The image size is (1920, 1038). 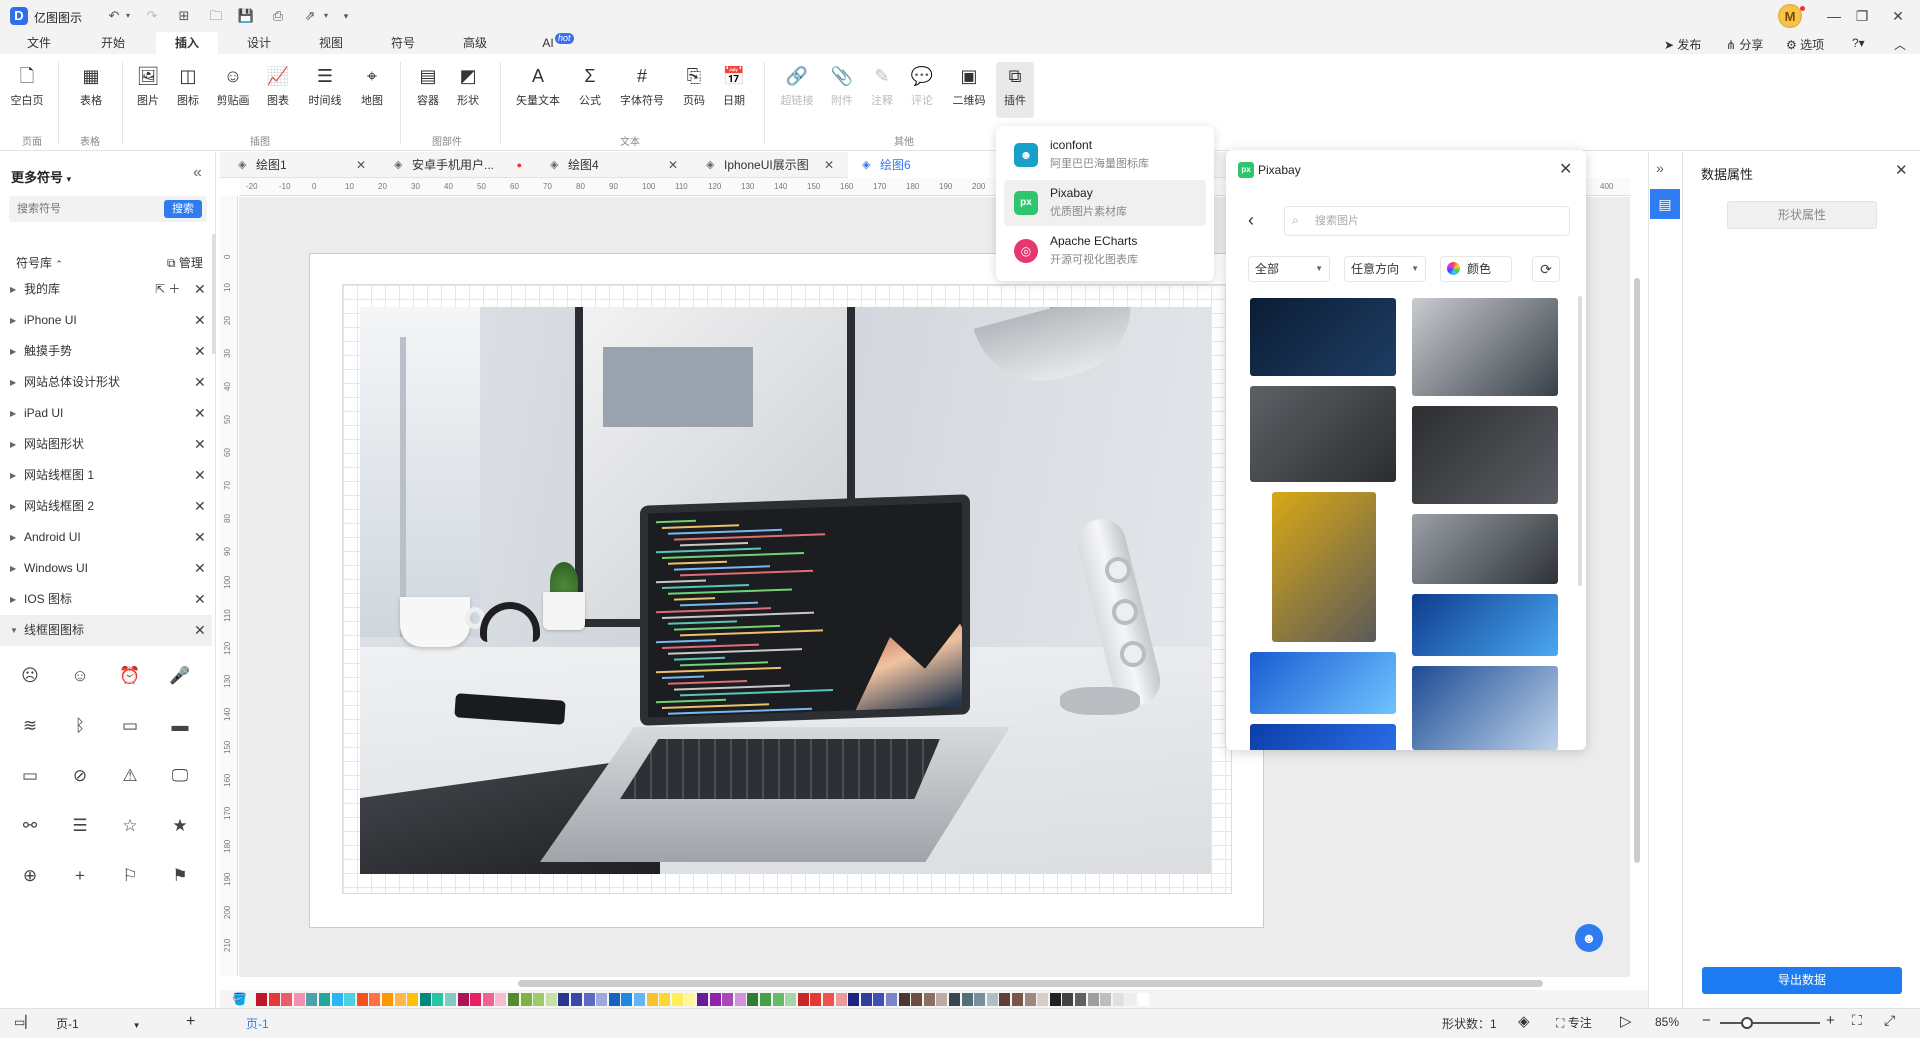 I want to click on battery-charging-icon: ▭, so click(x=130, y=726).